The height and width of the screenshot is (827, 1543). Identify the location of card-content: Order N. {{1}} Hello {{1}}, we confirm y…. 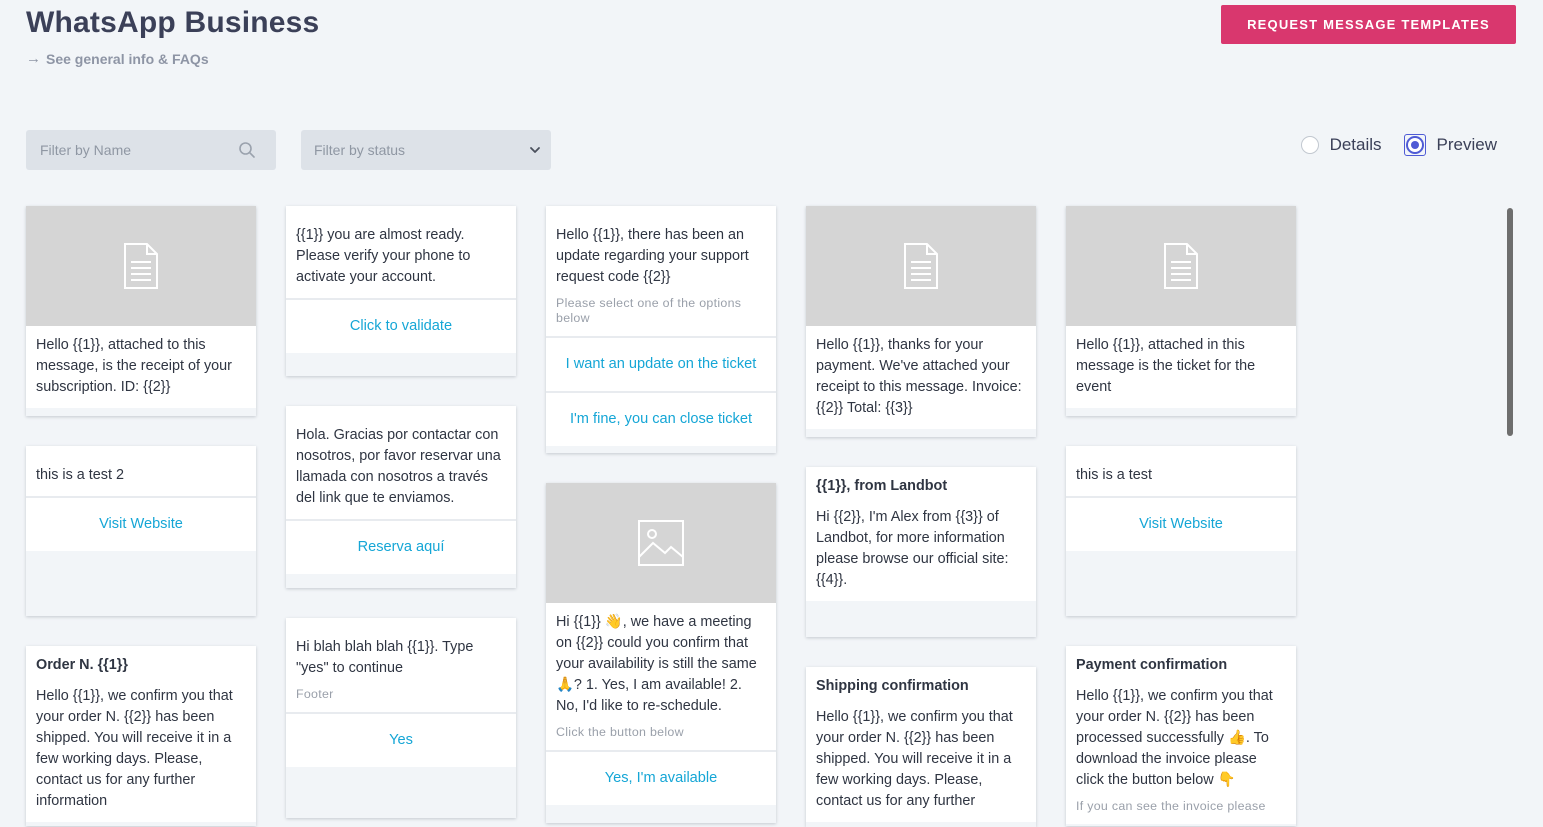
(141, 734).